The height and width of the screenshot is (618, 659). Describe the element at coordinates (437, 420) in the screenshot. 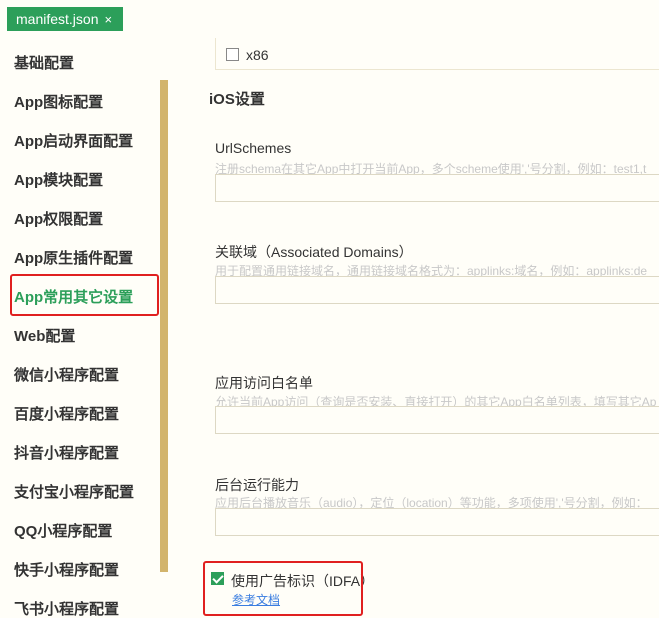

I see `whitelist-input` at that location.